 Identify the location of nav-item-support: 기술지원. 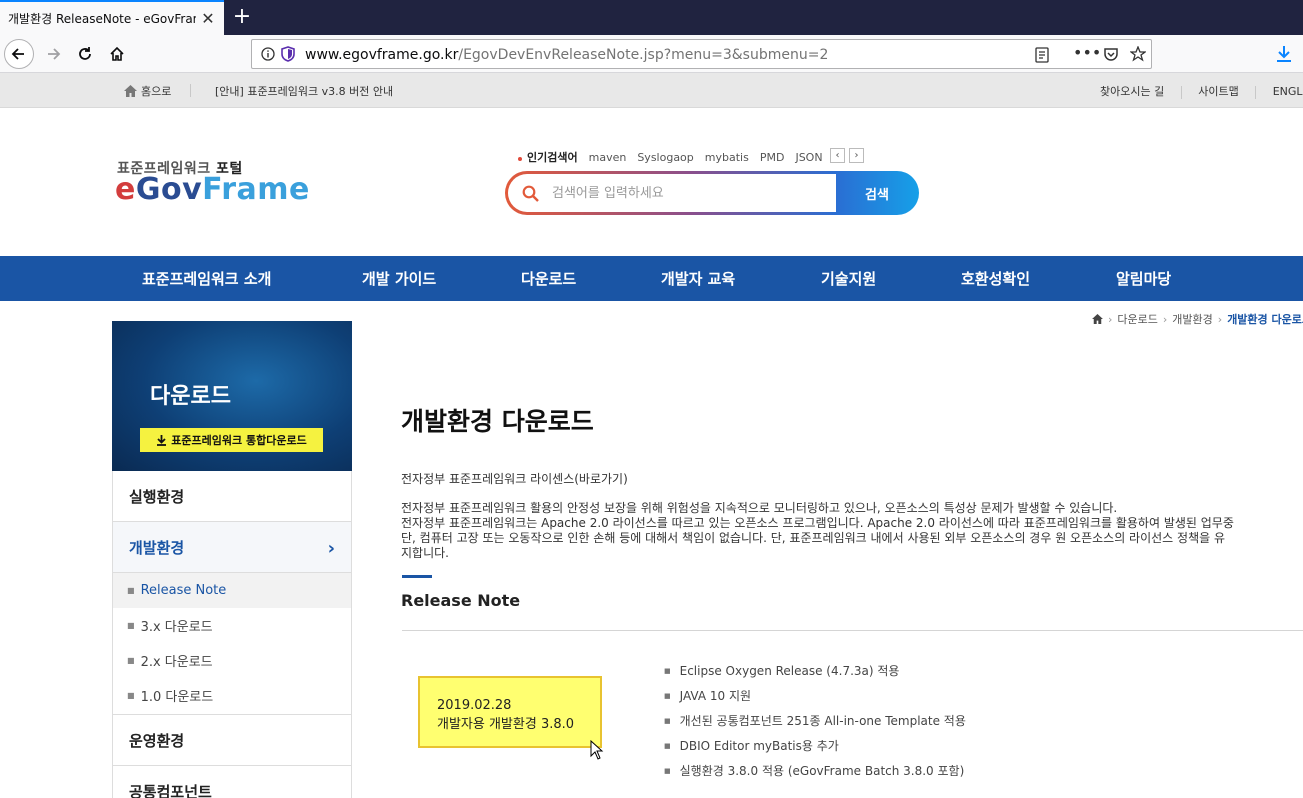
(848, 278).